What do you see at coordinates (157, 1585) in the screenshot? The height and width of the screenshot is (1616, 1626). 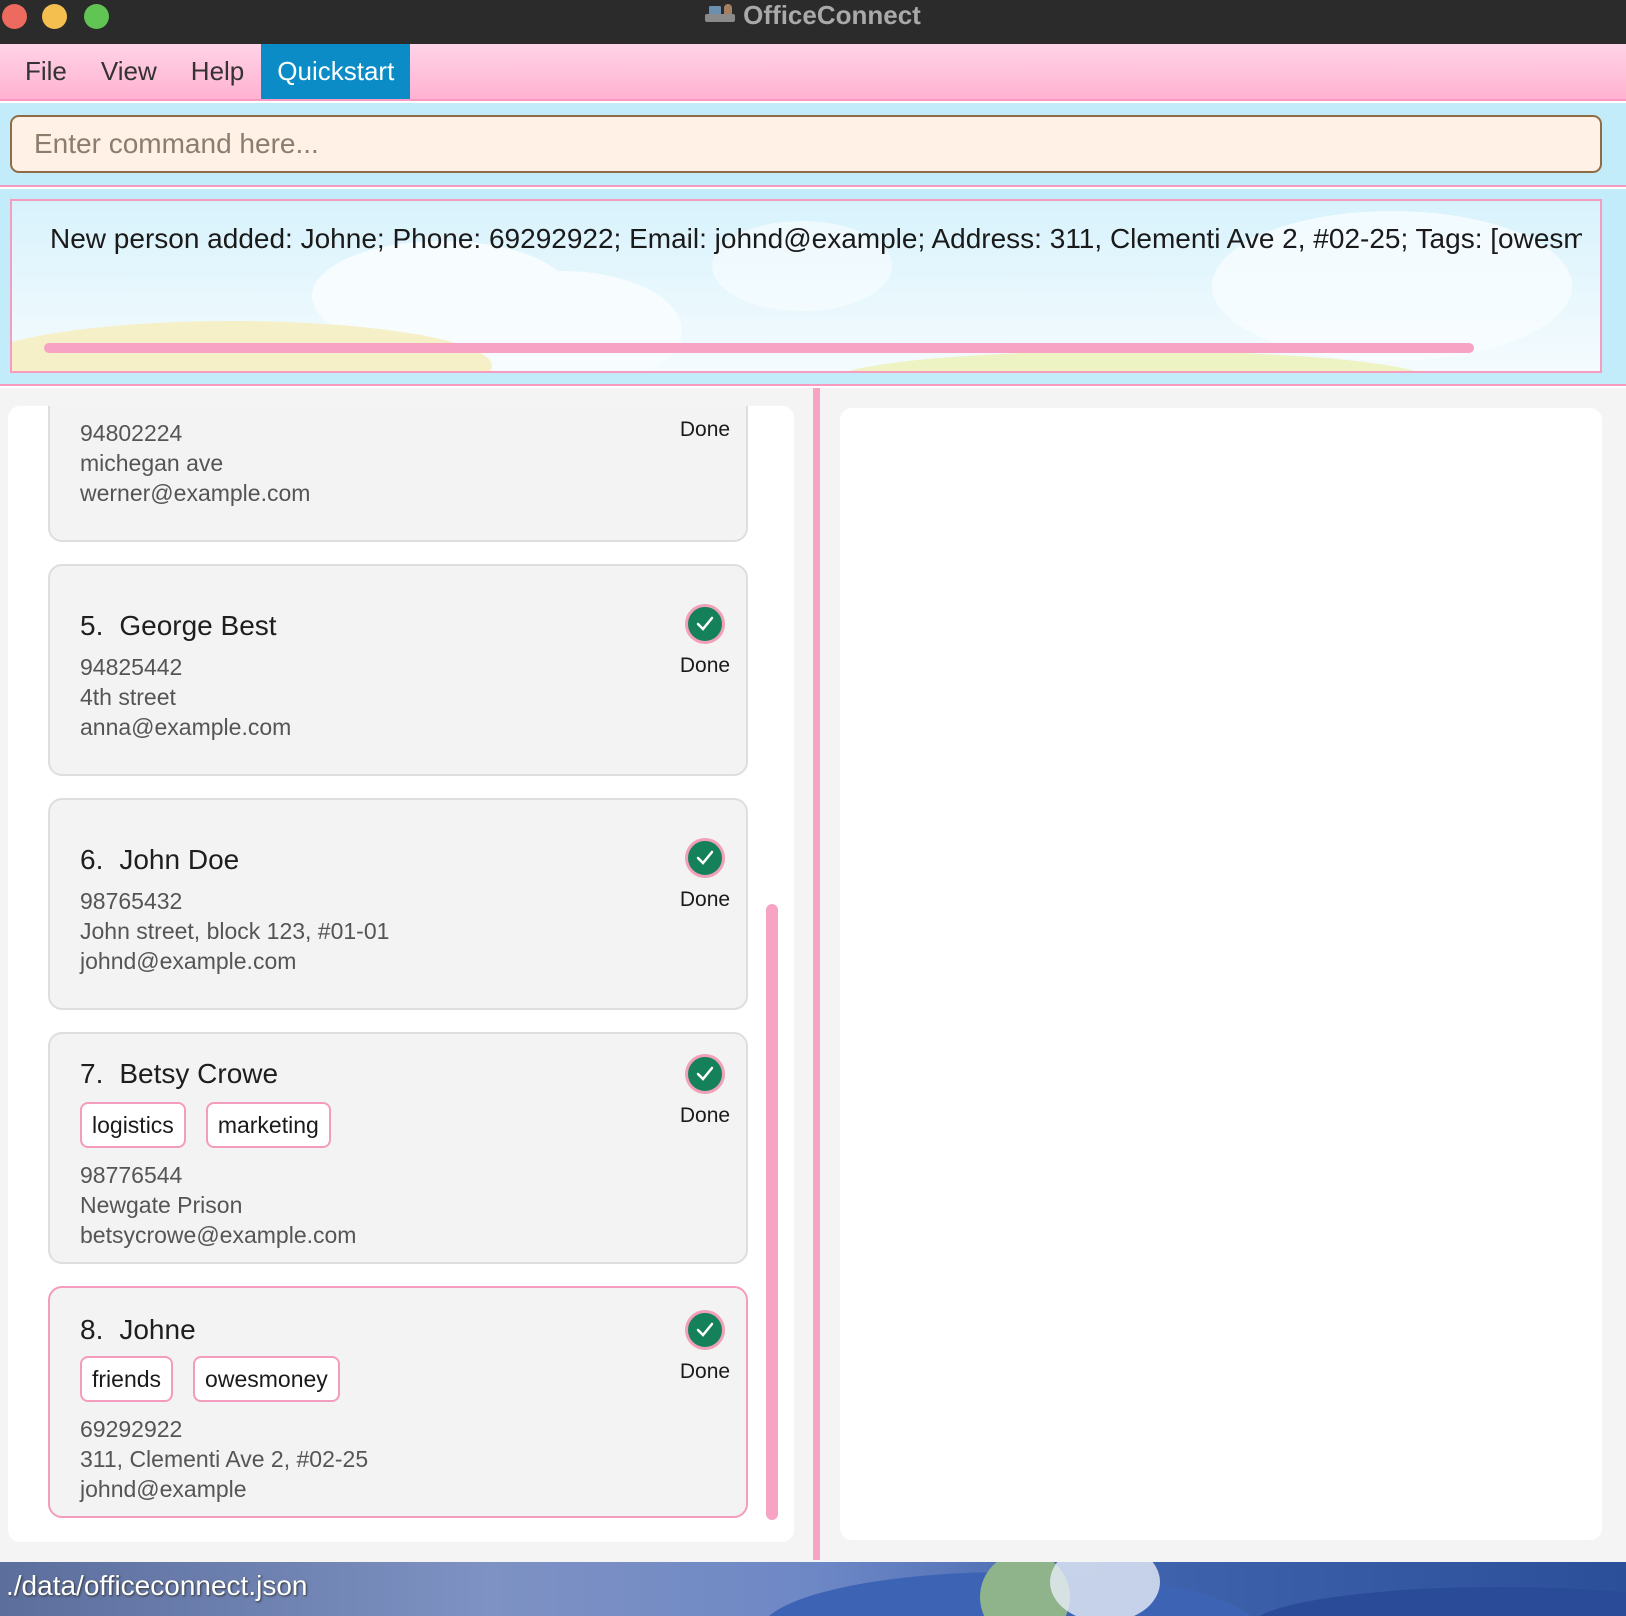 I see `save-location-path: ./data/officeconnect.json` at bounding box center [157, 1585].